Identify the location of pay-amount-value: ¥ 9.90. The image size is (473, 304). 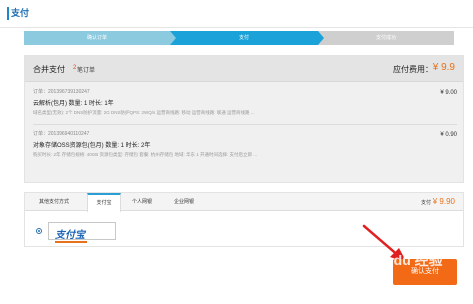
(443, 201).